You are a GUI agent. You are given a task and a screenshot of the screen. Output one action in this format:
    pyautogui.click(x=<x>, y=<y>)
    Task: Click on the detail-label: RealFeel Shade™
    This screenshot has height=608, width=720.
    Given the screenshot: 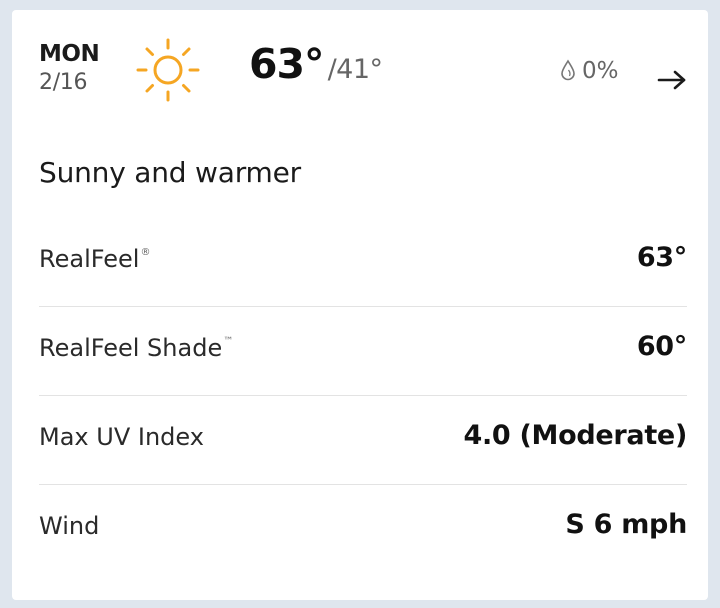 What is the action you would take?
    pyautogui.click(x=136, y=348)
    